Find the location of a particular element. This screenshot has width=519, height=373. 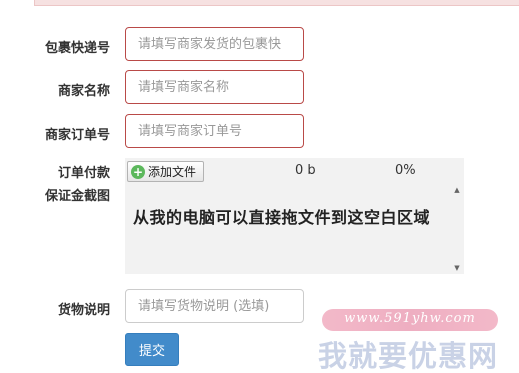

merchant-name-input is located at coordinates (214, 87).